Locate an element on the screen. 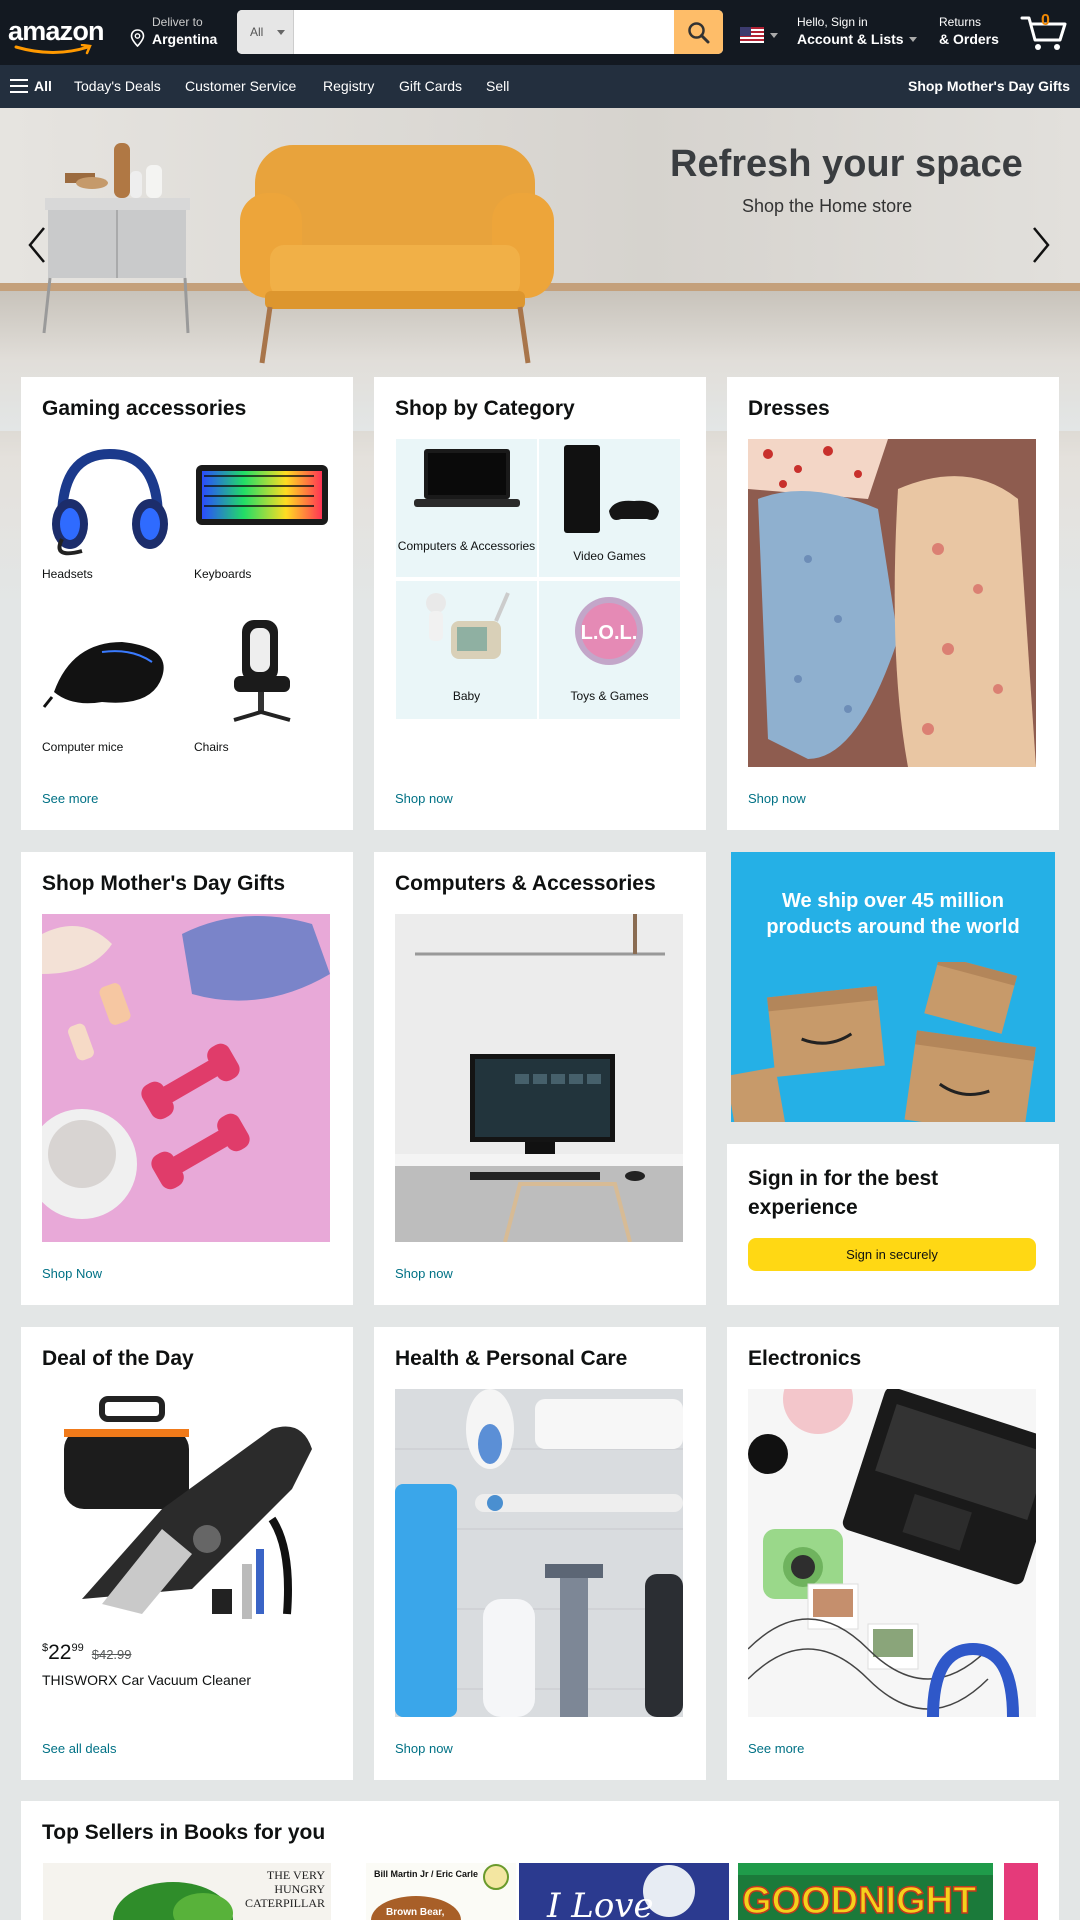 The height and width of the screenshot is (1920, 1080). account-lists: Hello, Sign in Account & Lists is located at coordinates (857, 31).